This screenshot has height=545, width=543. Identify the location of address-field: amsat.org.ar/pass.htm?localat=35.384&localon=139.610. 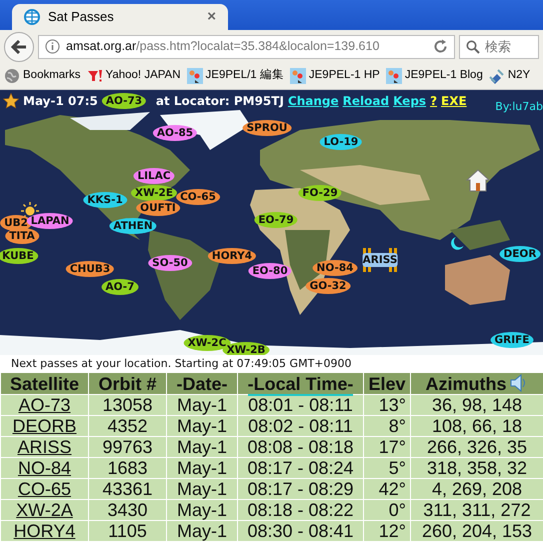
(246, 46).